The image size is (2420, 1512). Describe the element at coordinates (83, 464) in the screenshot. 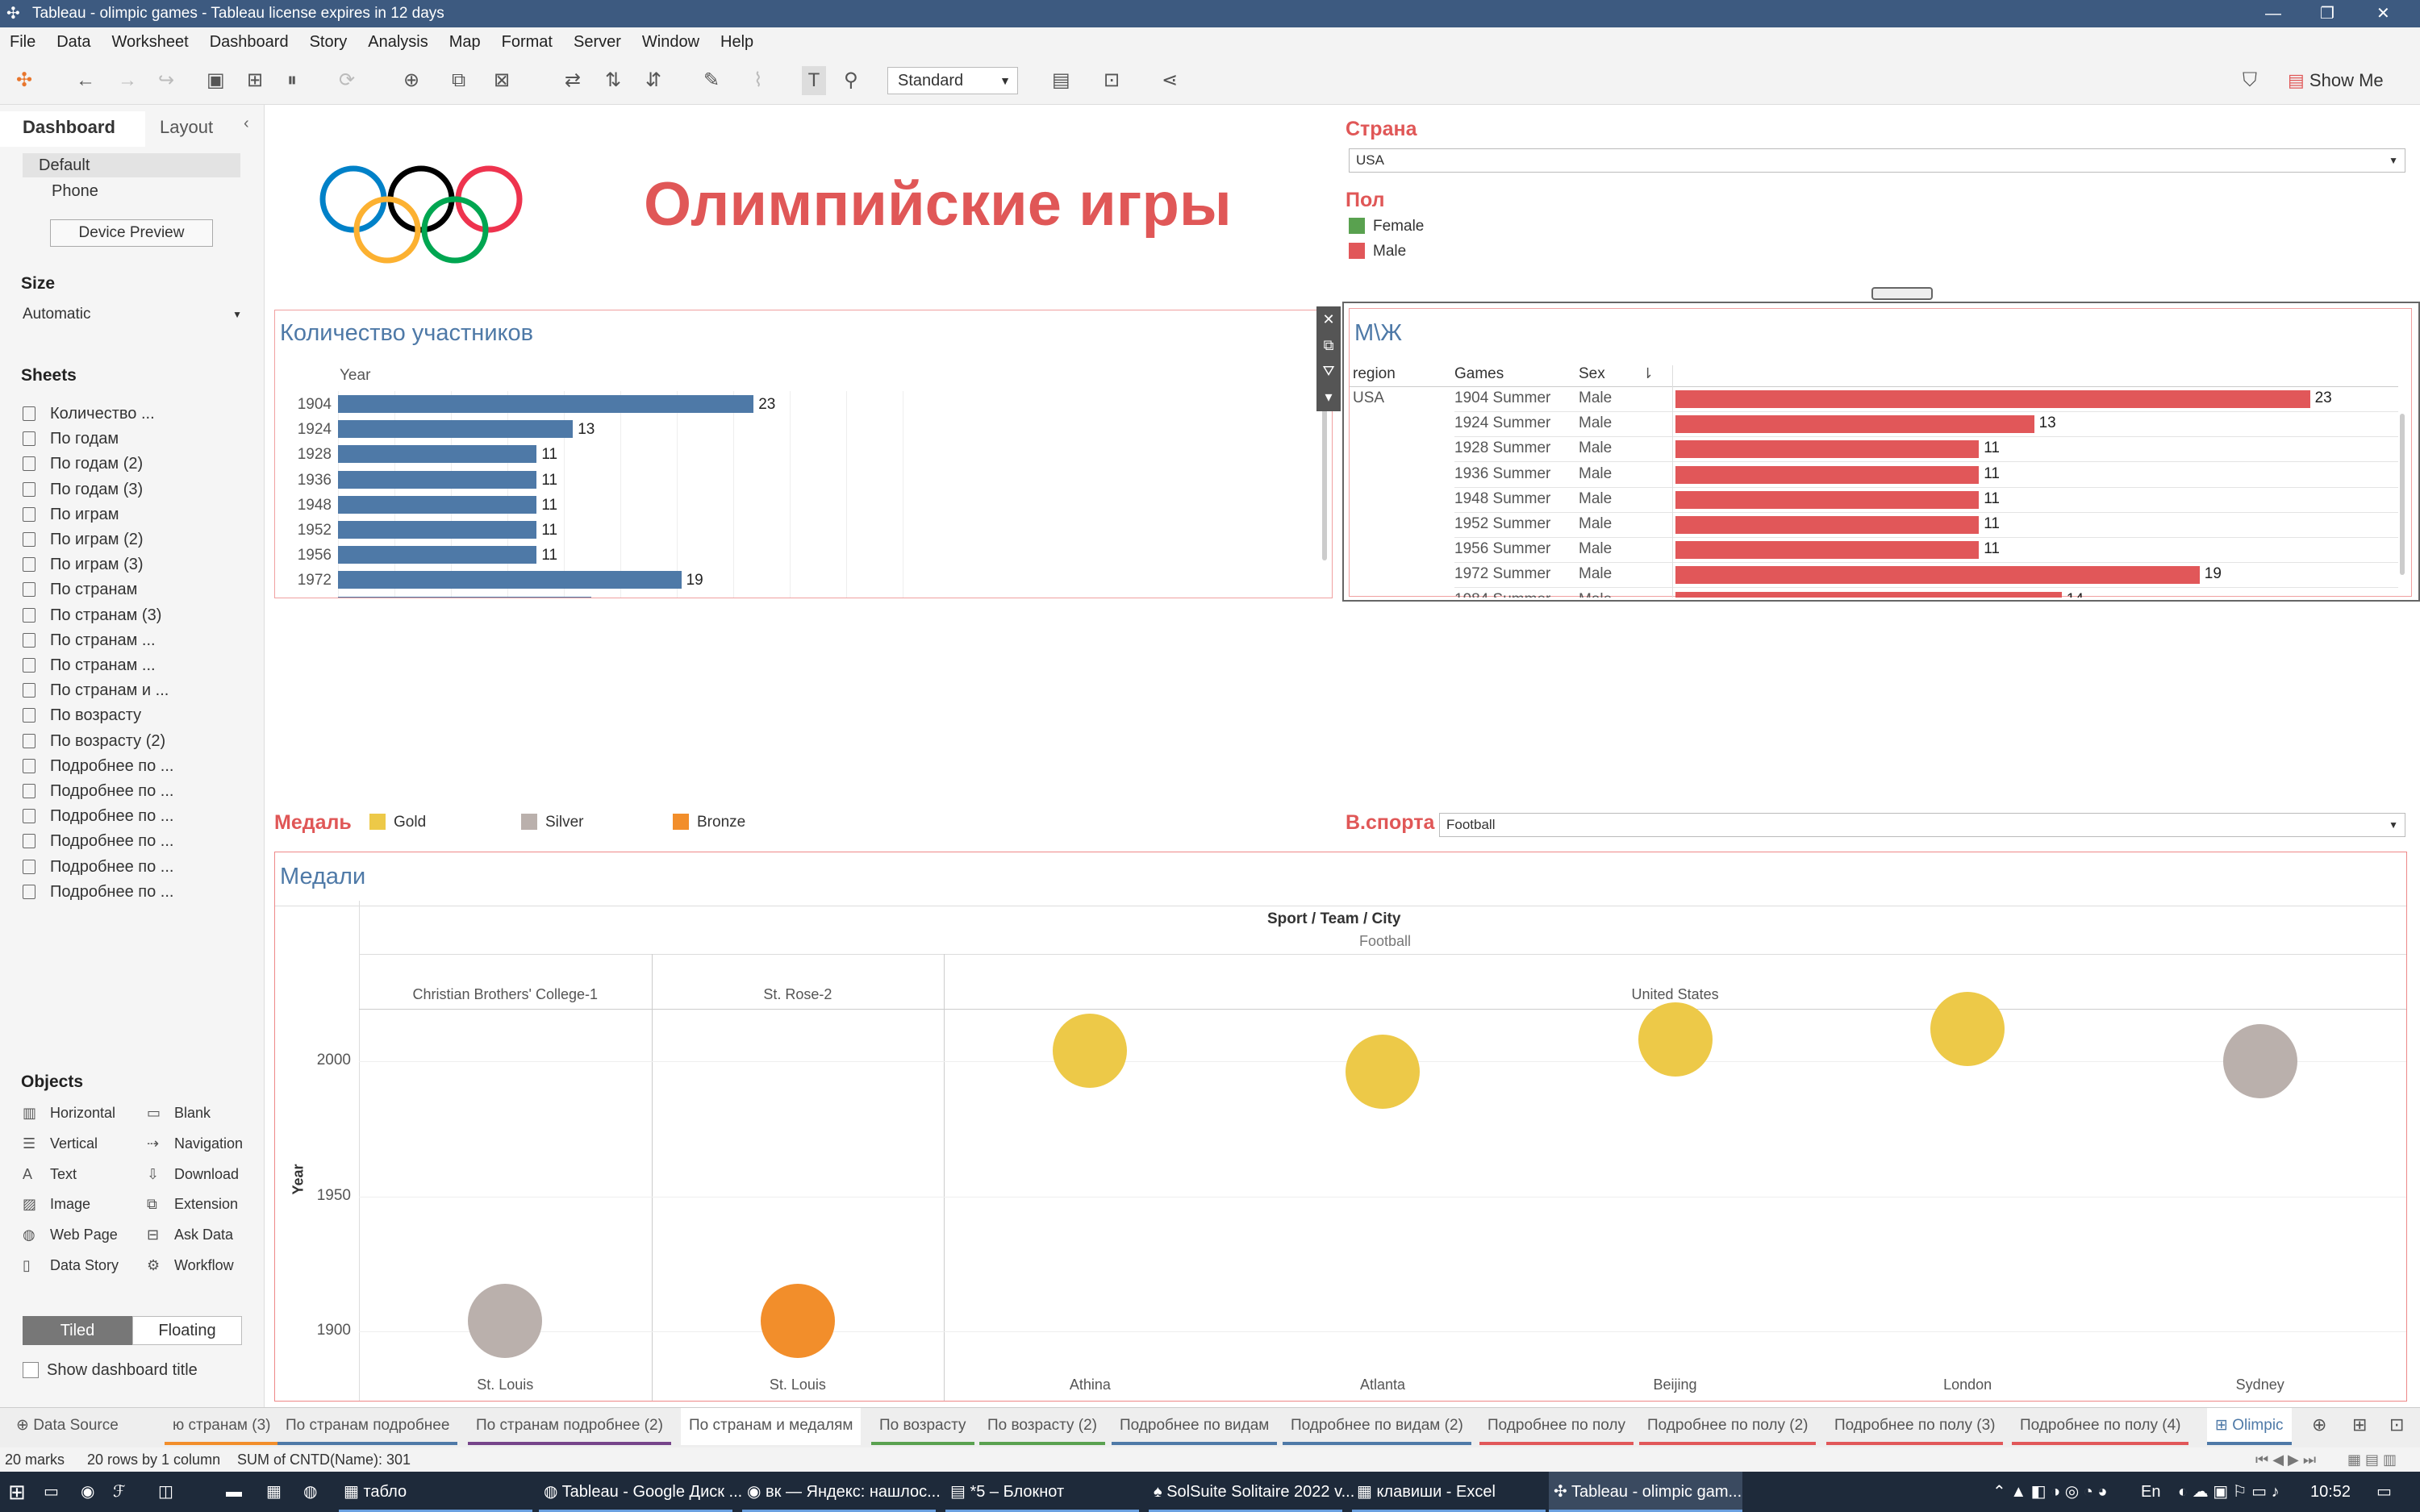

I see `sheet-item: По годам (2)` at that location.